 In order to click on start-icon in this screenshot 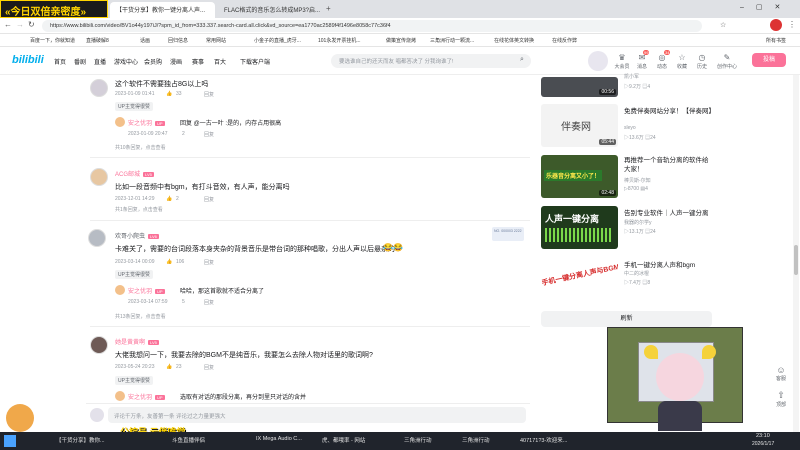, I will do `click(10, 441)`.